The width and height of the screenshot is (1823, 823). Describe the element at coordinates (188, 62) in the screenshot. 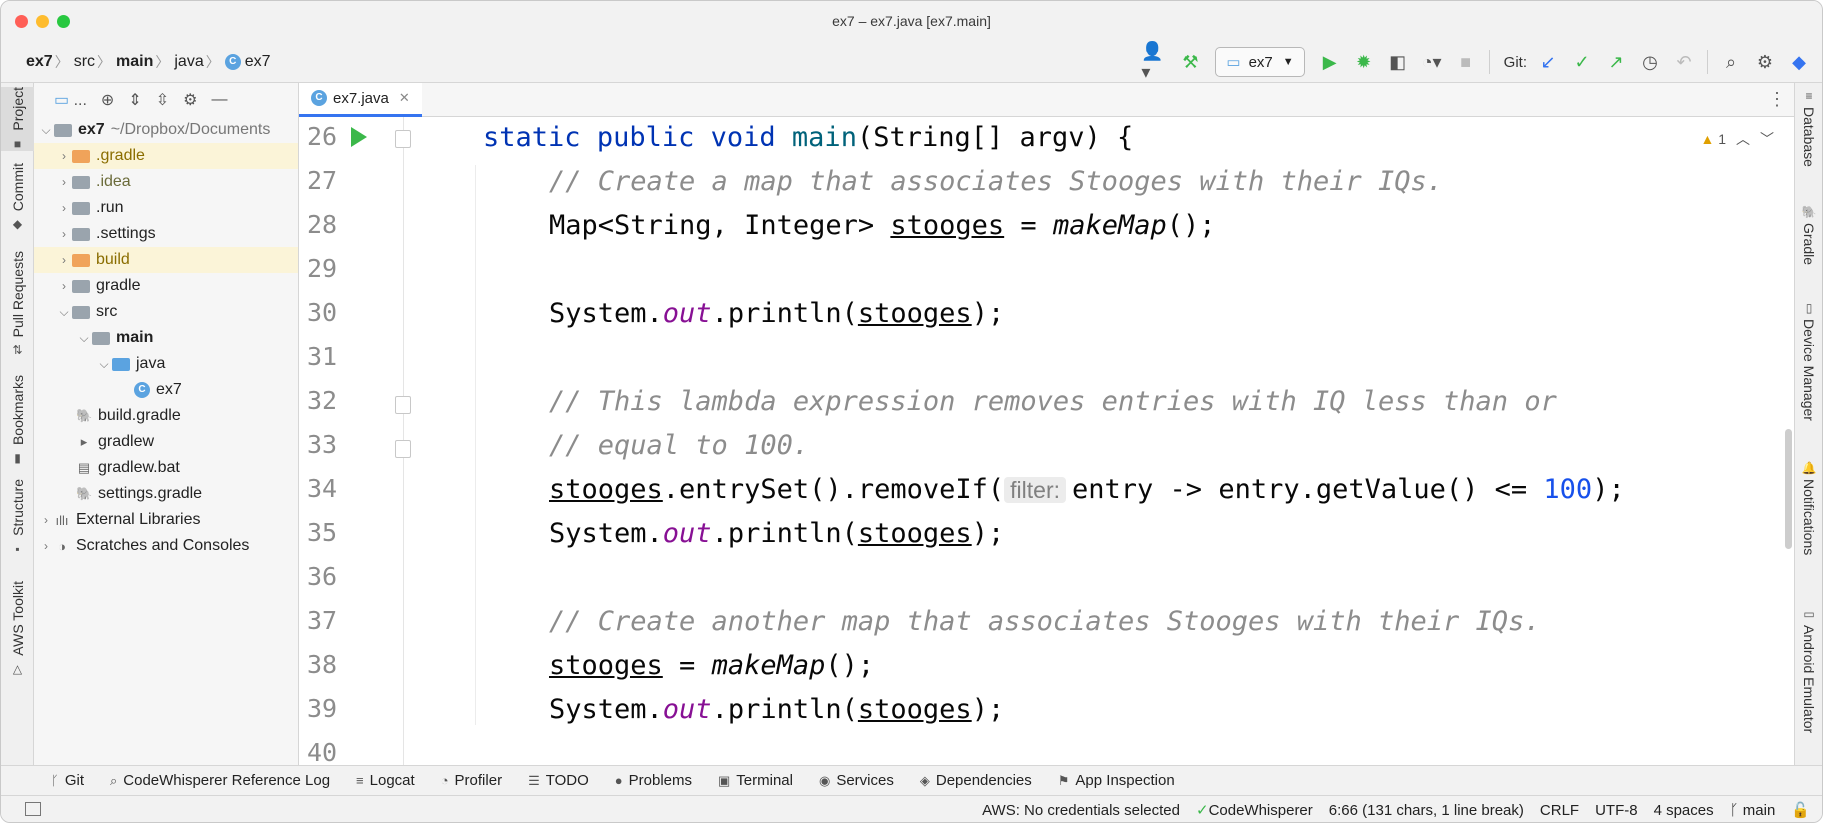

I see `breadcrumb-item-java: java` at that location.